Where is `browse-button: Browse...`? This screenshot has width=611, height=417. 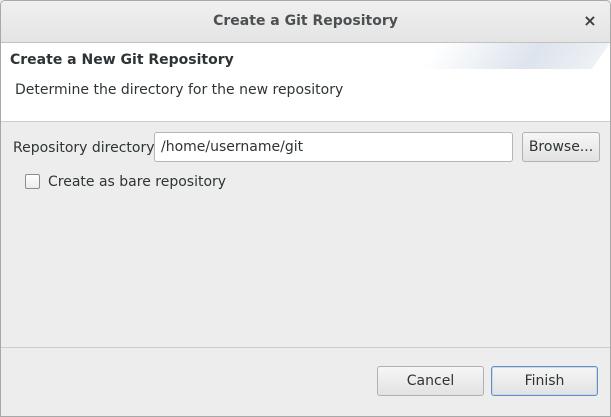
browse-button: Browse... is located at coordinates (561, 147).